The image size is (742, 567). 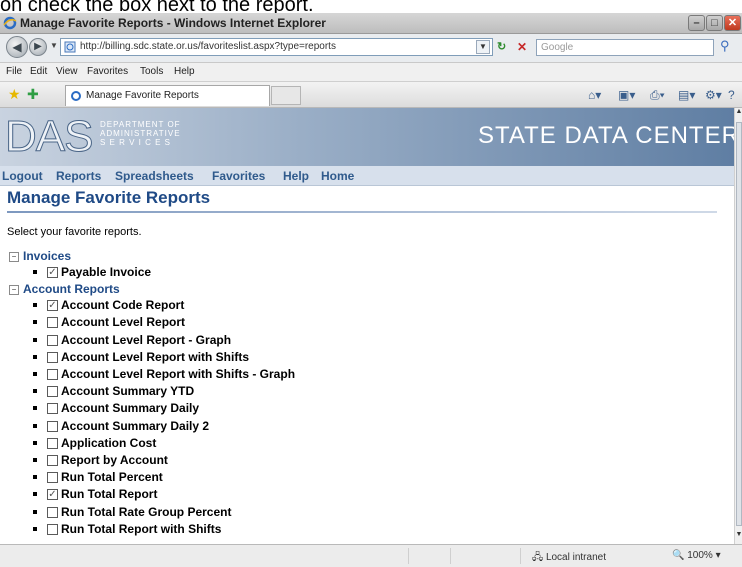 I want to click on report-label: Account Level Report with Shifts, so click(x=155, y=356).